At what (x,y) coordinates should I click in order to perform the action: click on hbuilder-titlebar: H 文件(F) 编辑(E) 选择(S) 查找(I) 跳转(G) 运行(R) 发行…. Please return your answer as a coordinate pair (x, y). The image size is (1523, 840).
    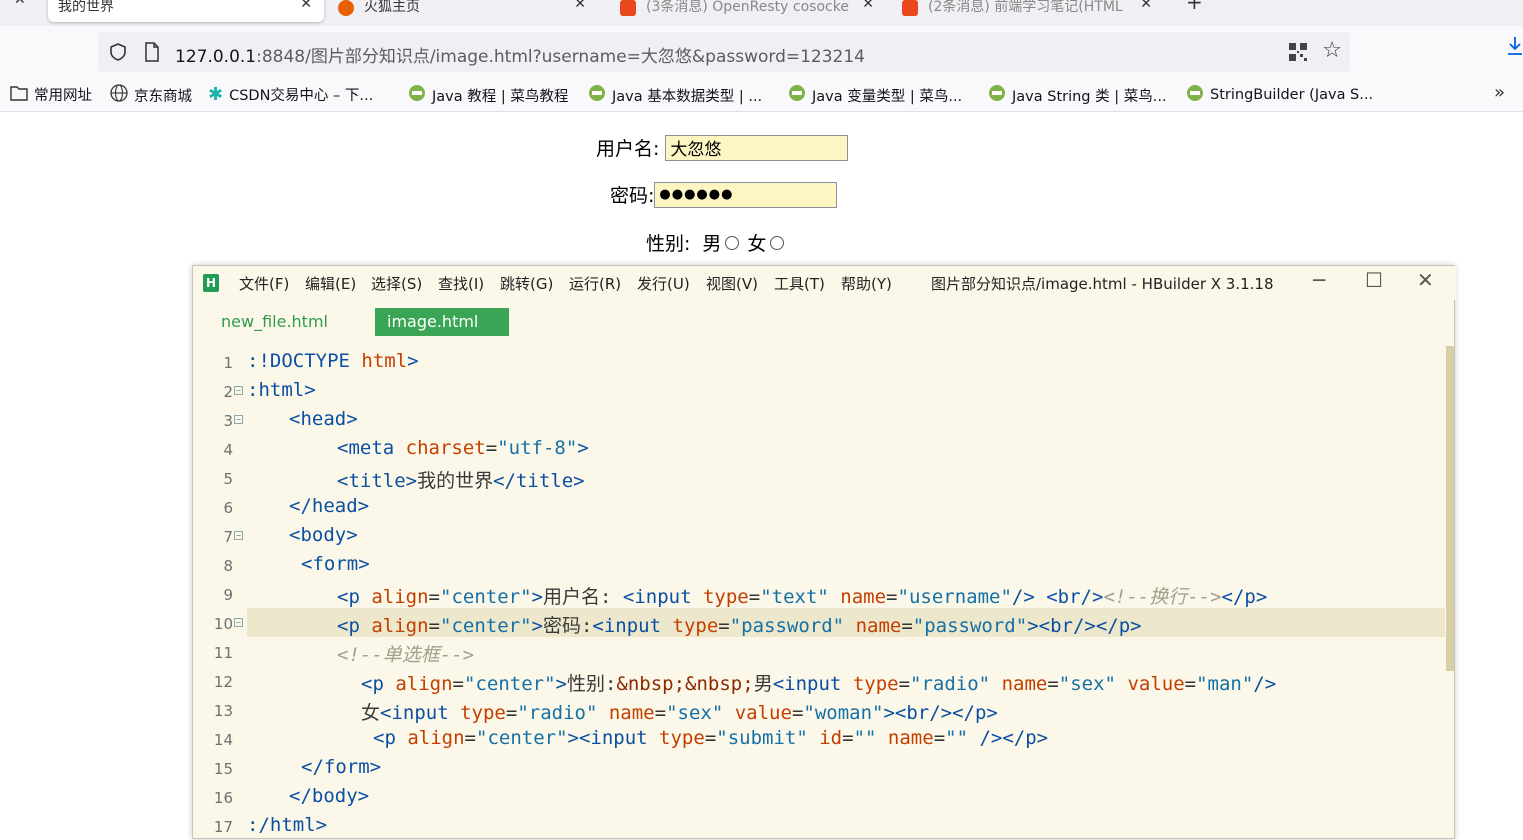
    Looking at the image, I should click on (824, 283).